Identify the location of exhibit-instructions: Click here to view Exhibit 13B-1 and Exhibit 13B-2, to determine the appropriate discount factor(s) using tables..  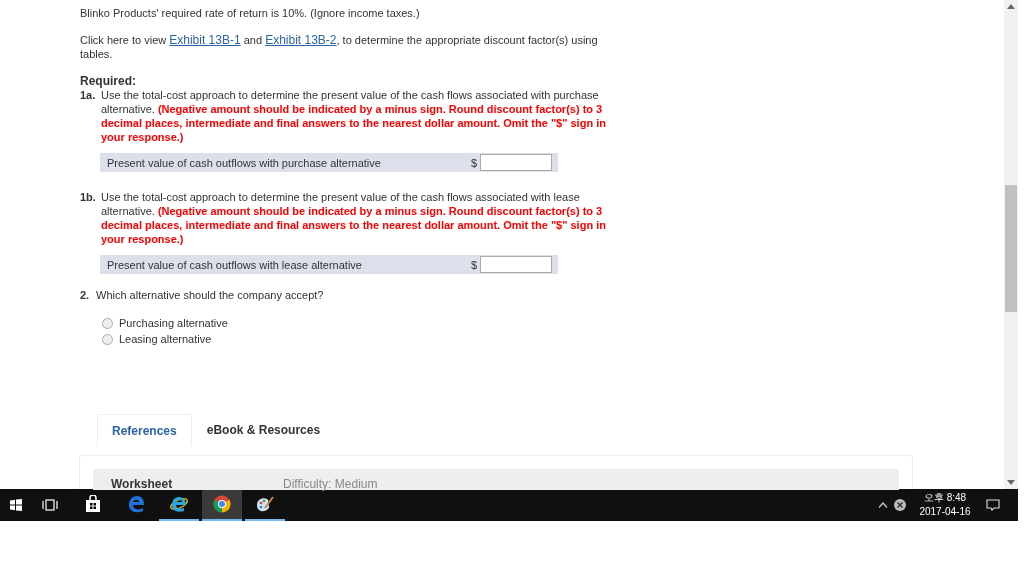
(339, 47).